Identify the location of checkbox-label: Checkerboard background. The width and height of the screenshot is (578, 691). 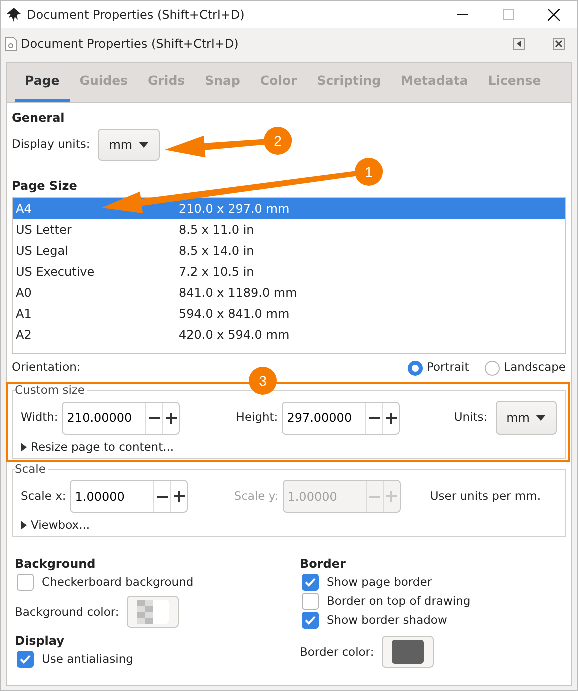
(118, 583).